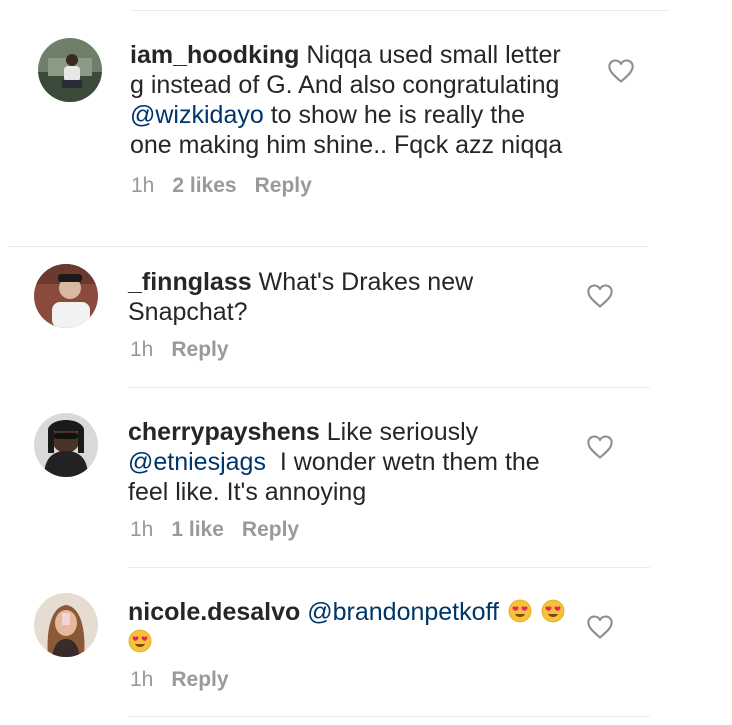 The height and width of the screenshot is (725, 732). What do you see at coordinates (394, 115) in the screenshot?
I see `comment-line: to show he is really the` at bounding box center [394, 115].